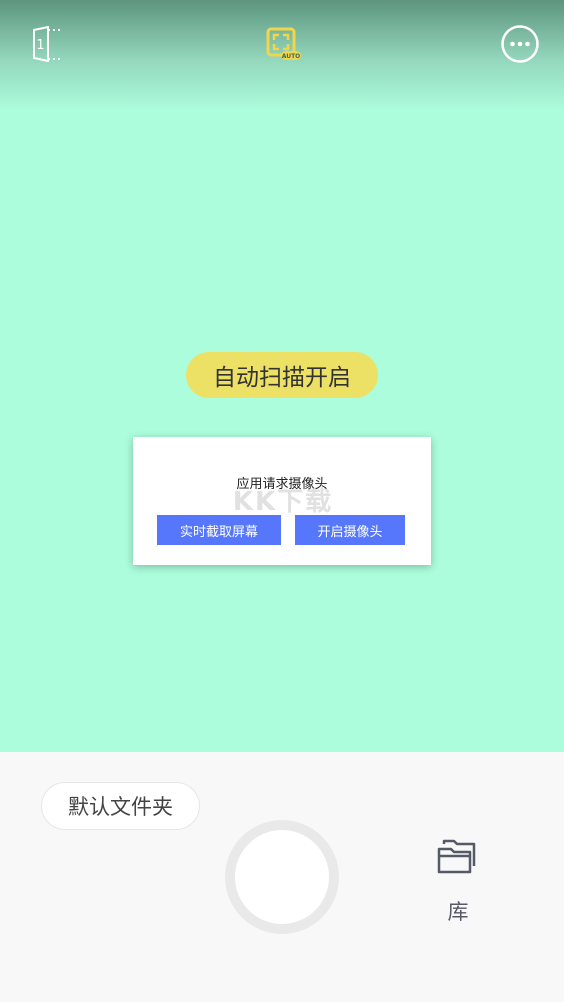 The image size is (564, 1002). Describe the element at coordinates (282, 484) in the screenshot. I see `dialog-message: 应用请求摄像头` at that location.